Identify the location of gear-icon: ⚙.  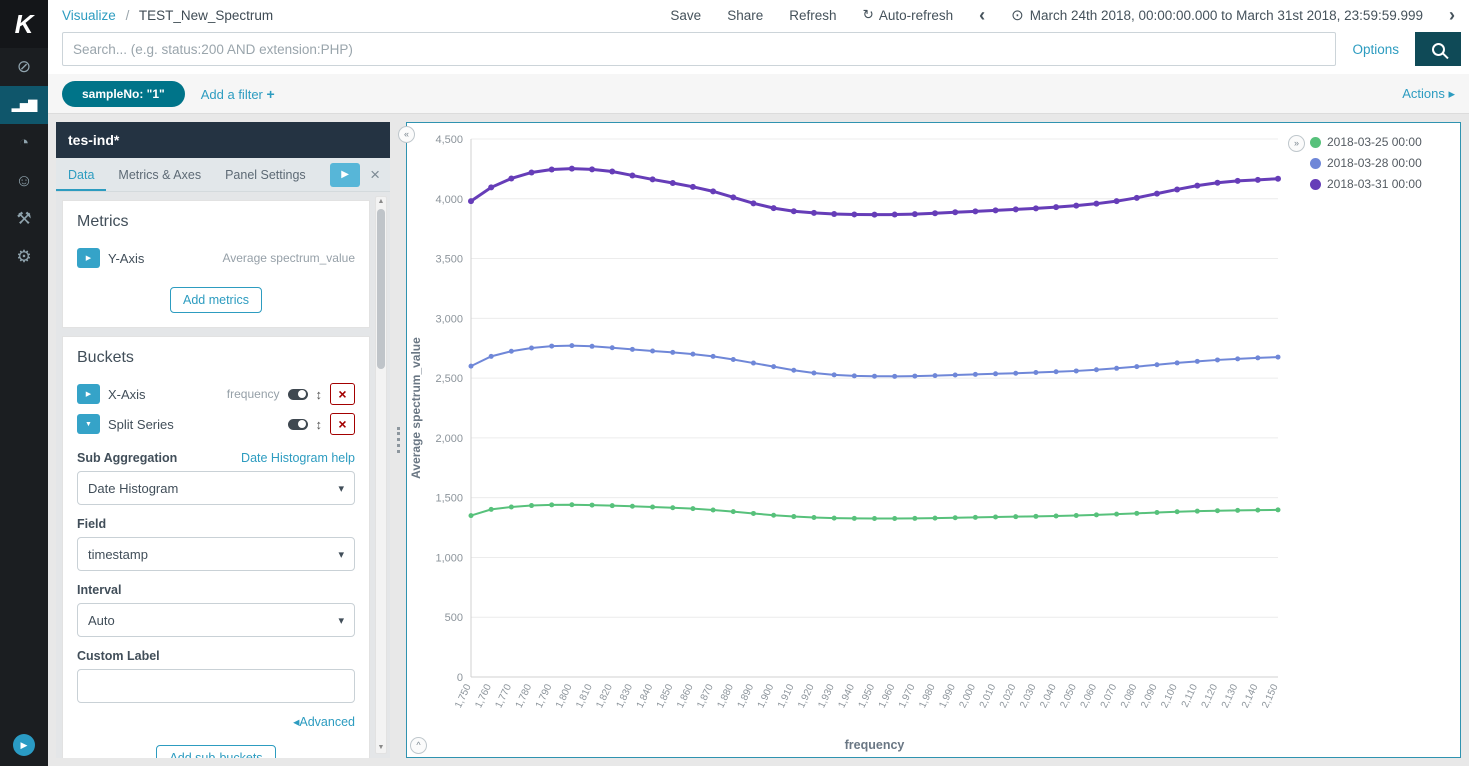
(24, 256).